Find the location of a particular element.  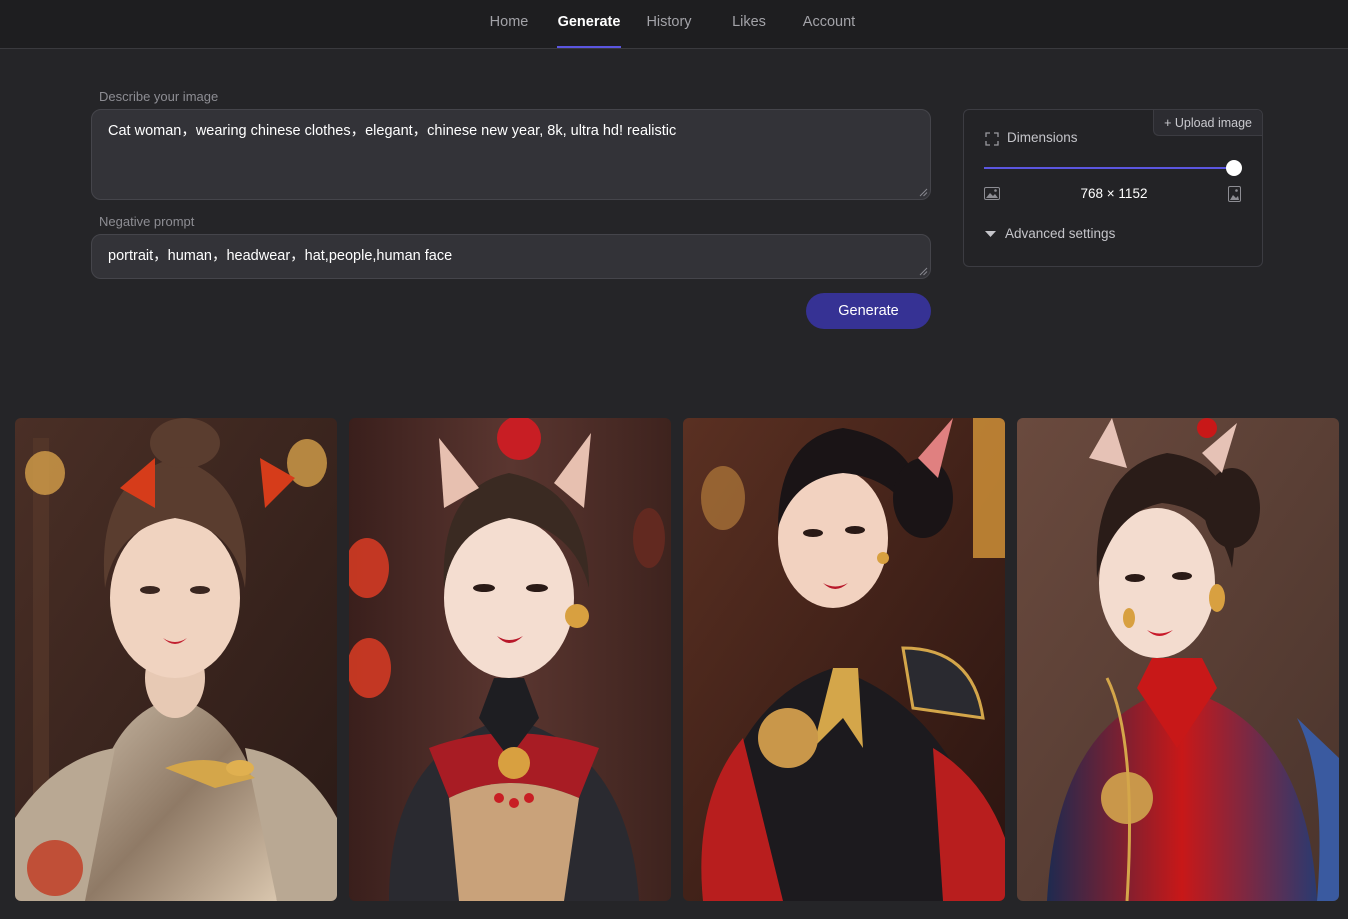

nav-history: History is located at coordinates (669, 24).